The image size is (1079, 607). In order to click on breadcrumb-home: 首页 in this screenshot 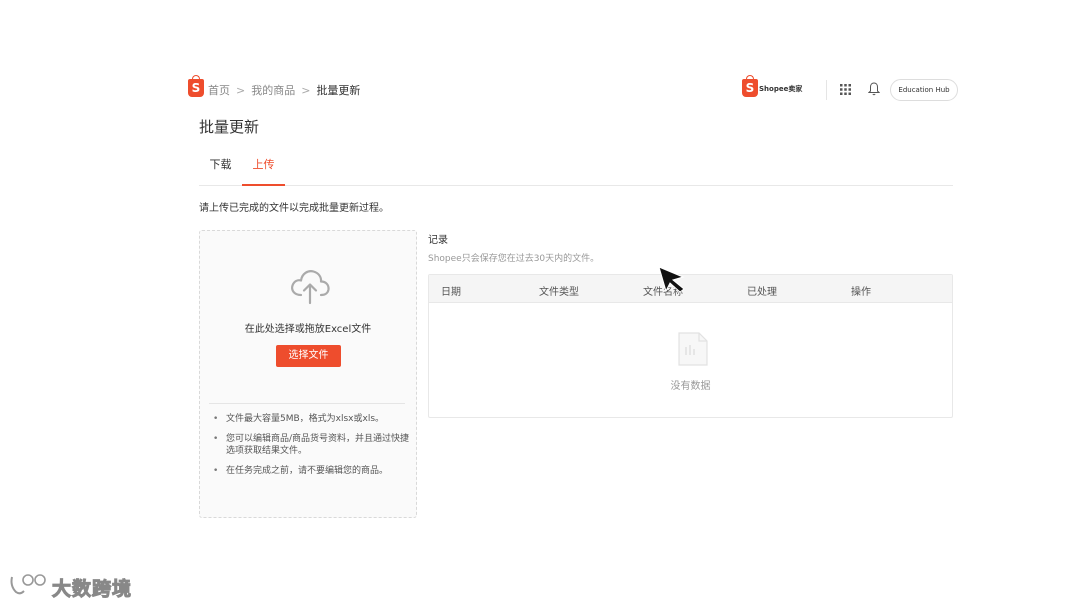, I will do `click(219, 90)`.